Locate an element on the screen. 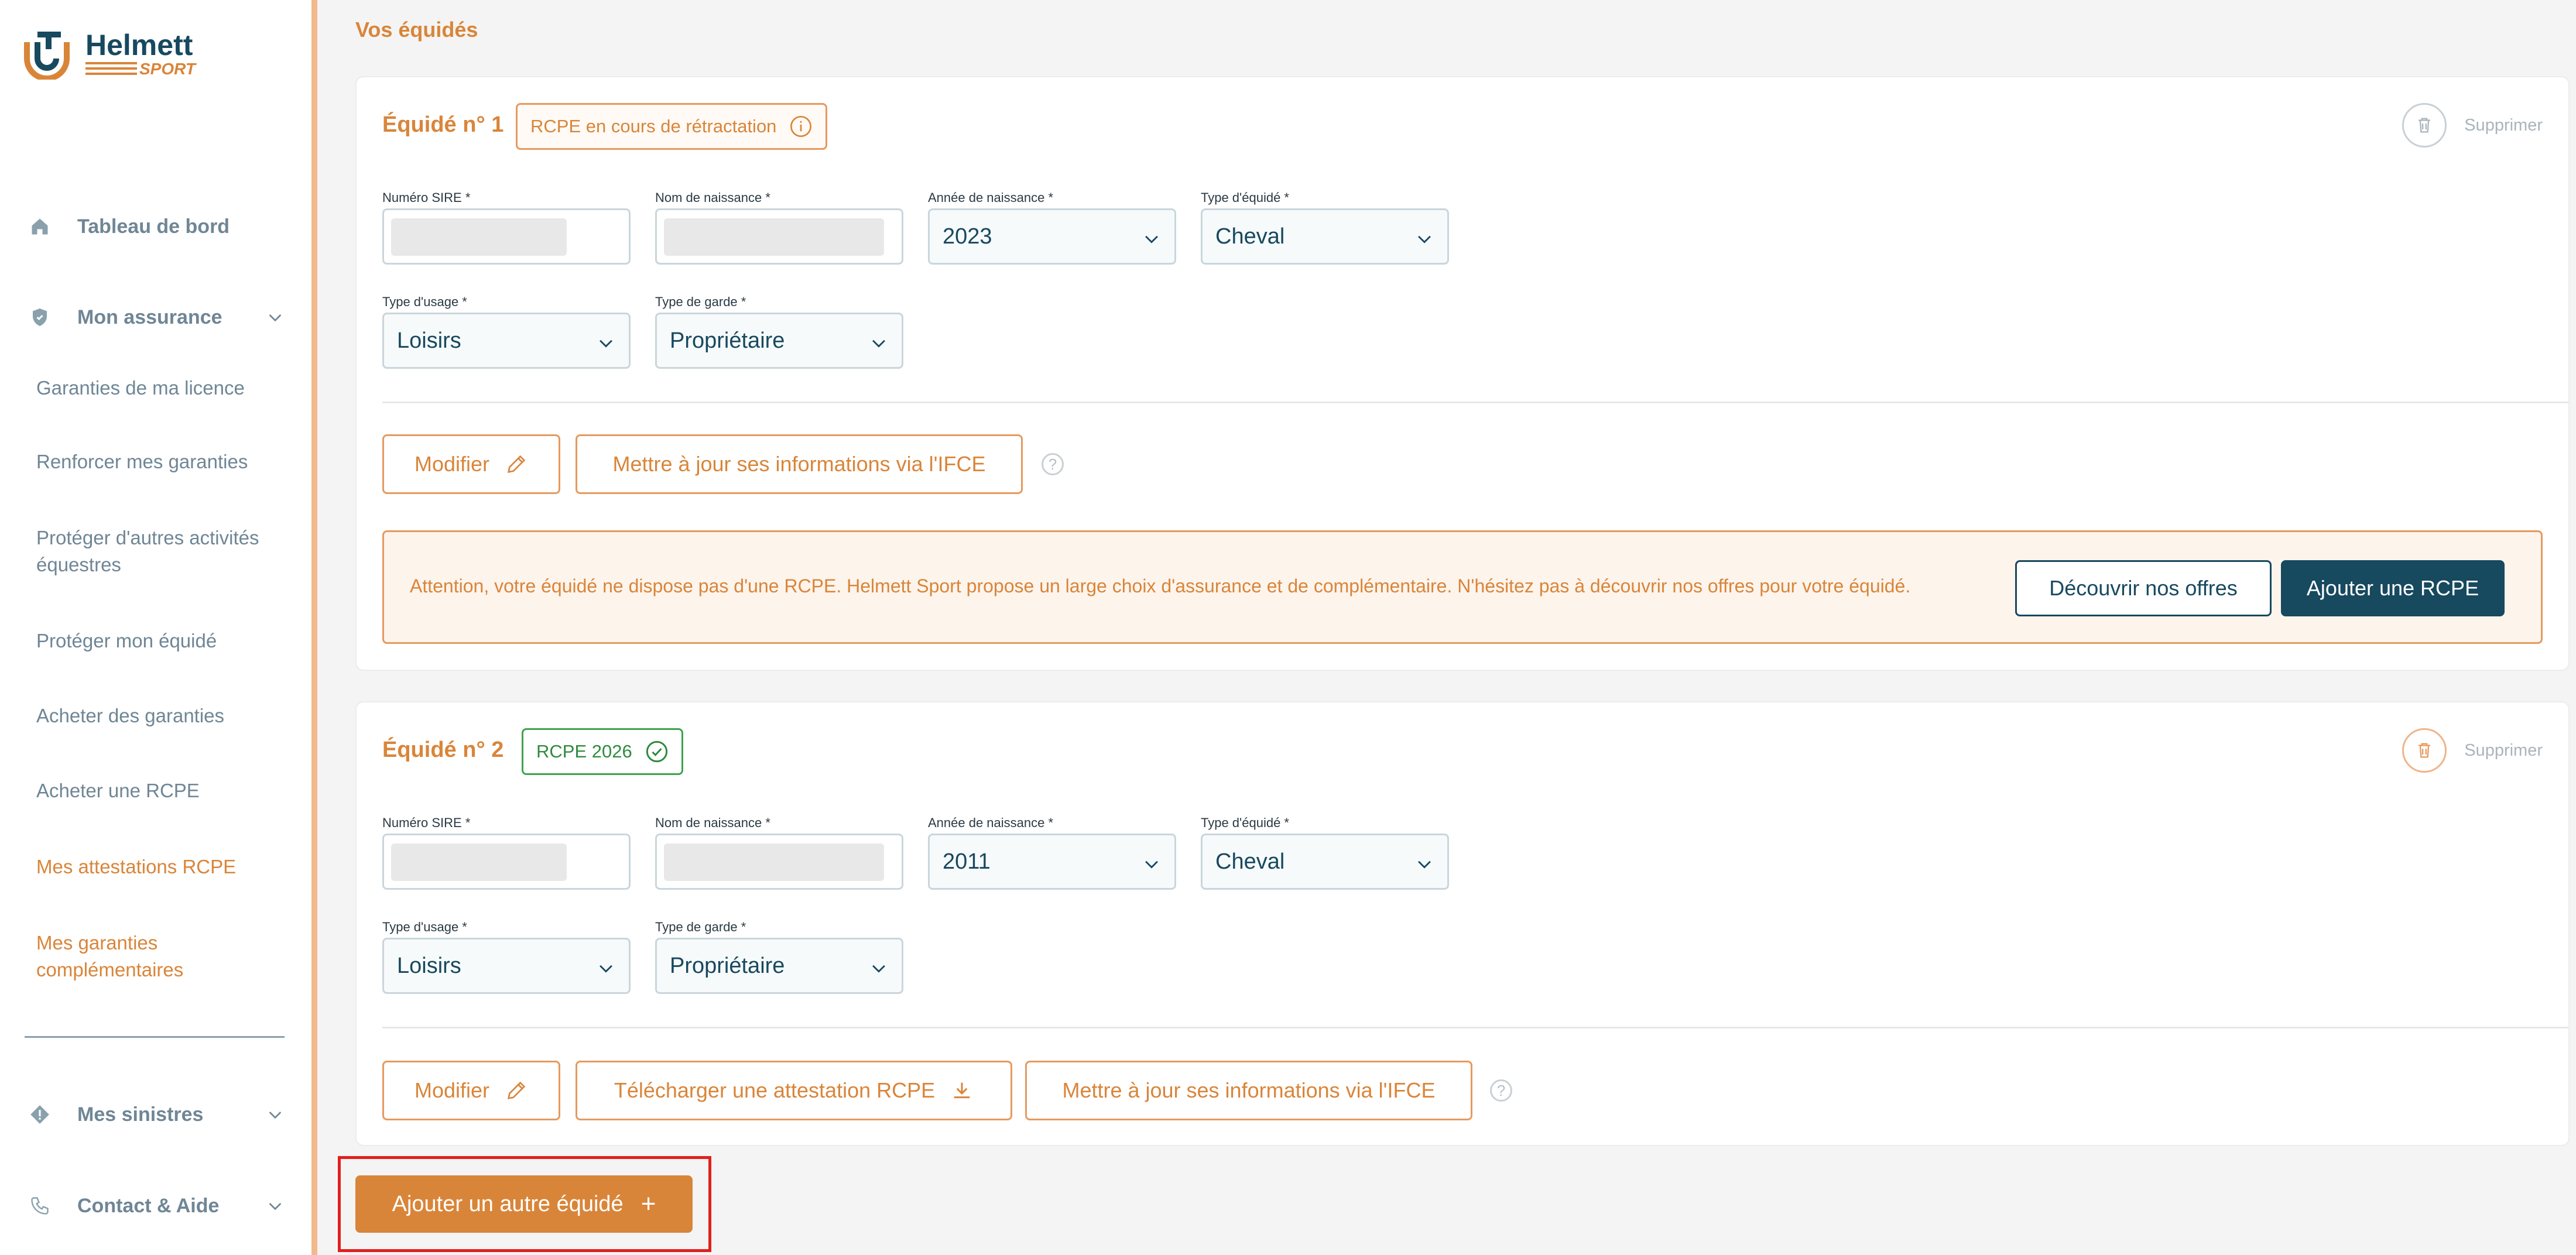  home-icon is located at coordinates (40, 226).